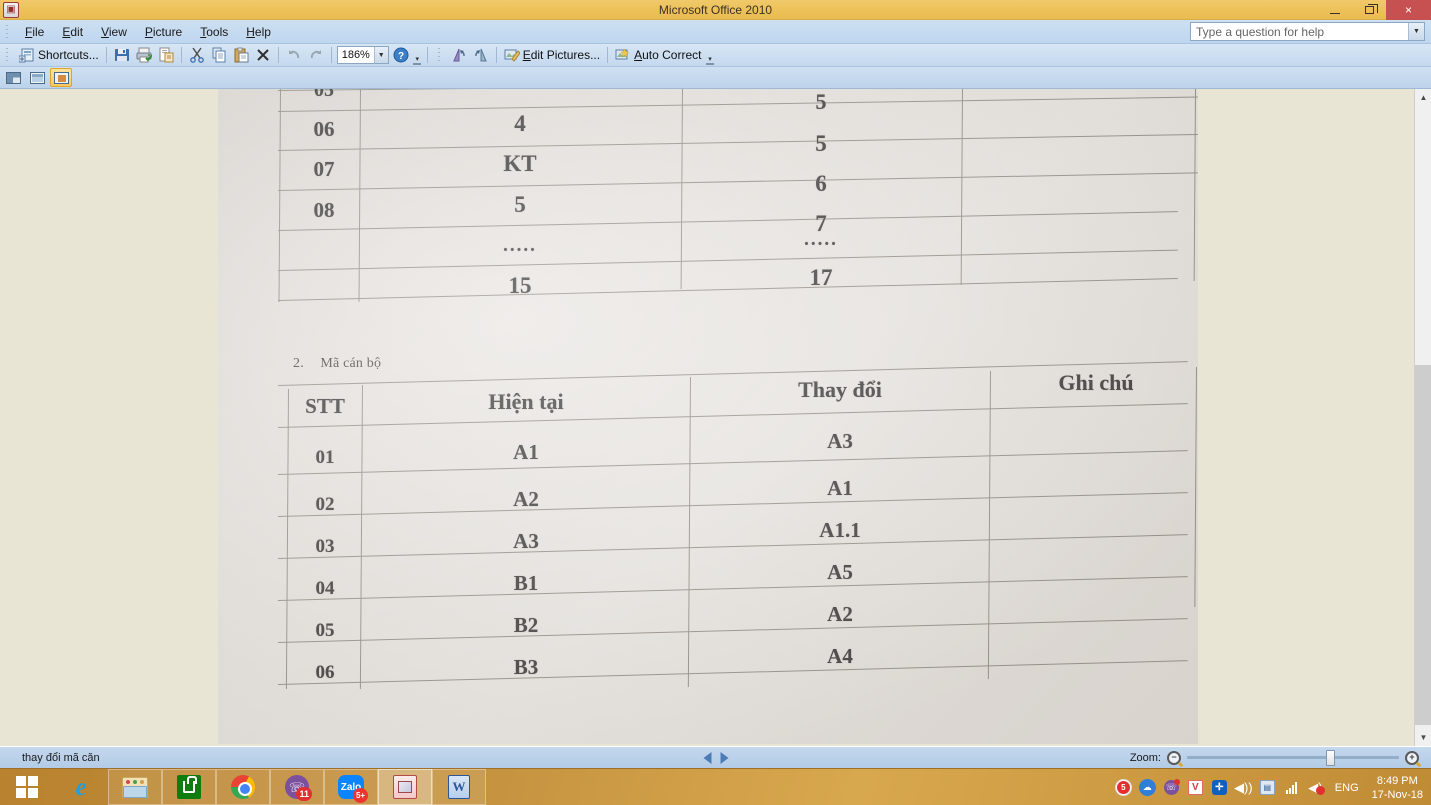 The height and width of the screenshot is (805, 1431). What do you see at coordinates (325, 588) in the screenshot?
I see `table-row: 04` at bounding box center [325, 588].